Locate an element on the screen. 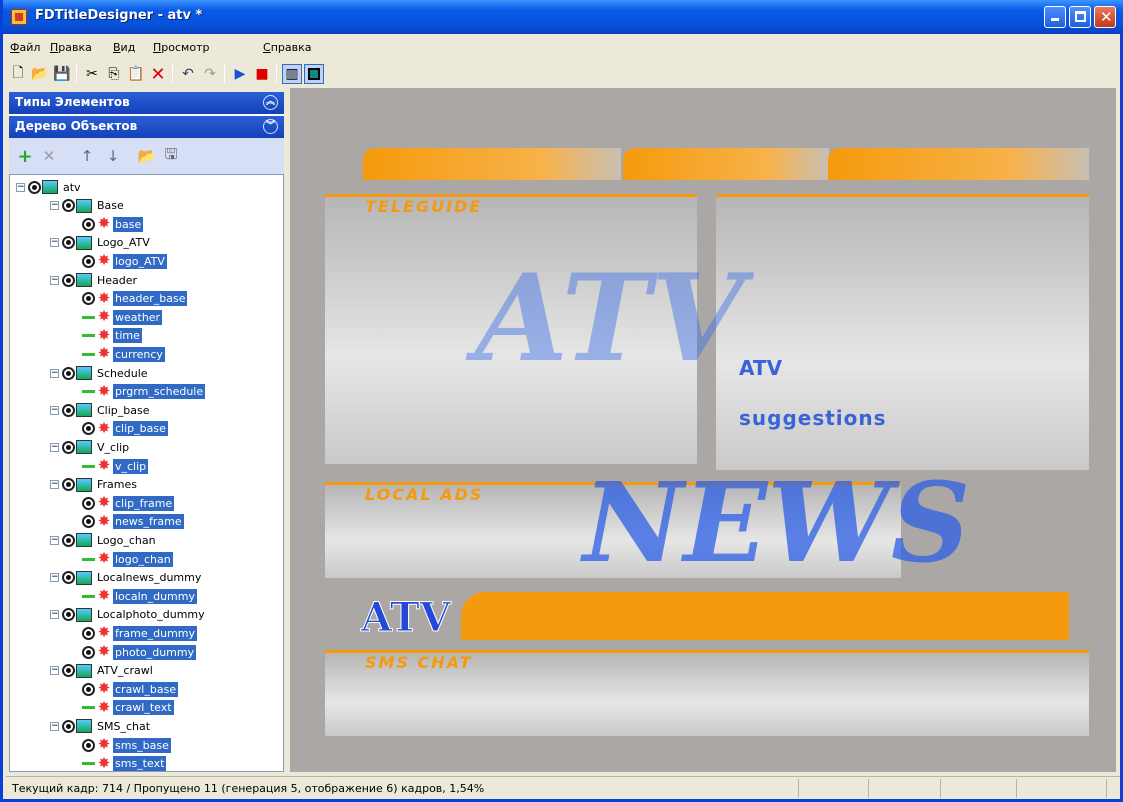 This screenshot has width=1123, height=802. tree-node: ✸ currency is located at coordinates (123, 354).